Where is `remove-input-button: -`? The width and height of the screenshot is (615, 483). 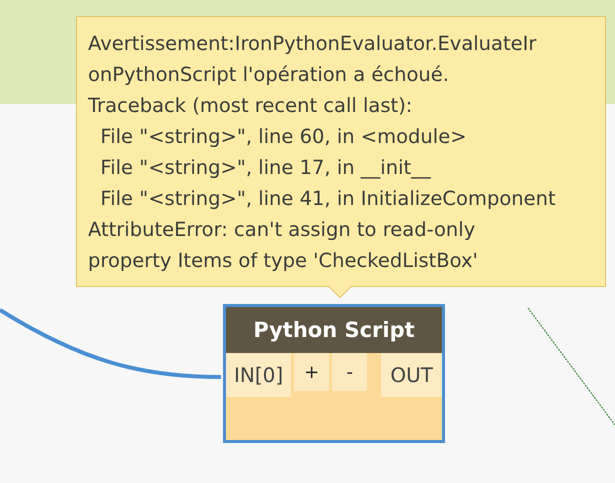
remove-input-button: - is located at coordinates (350, 372).